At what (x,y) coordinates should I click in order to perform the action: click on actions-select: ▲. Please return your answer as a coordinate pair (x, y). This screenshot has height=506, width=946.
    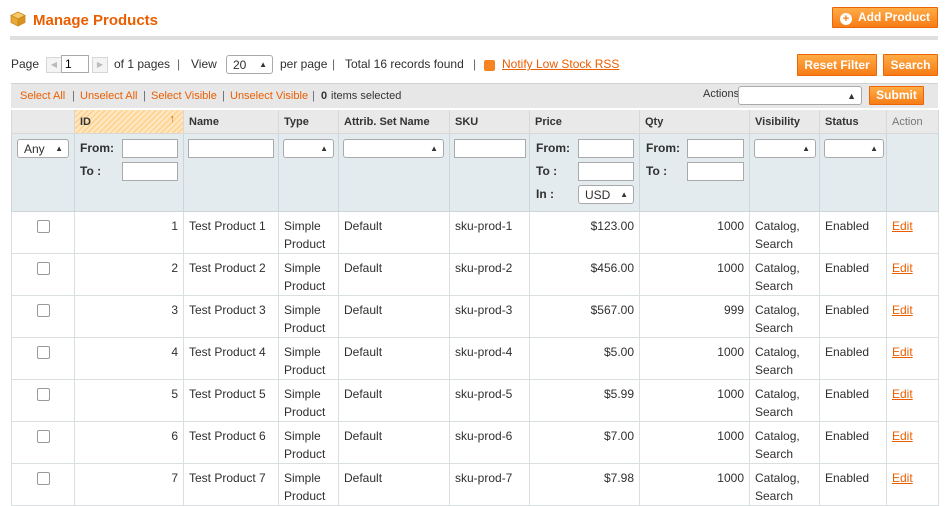
    Looking at the image, I should click on (800, 95).